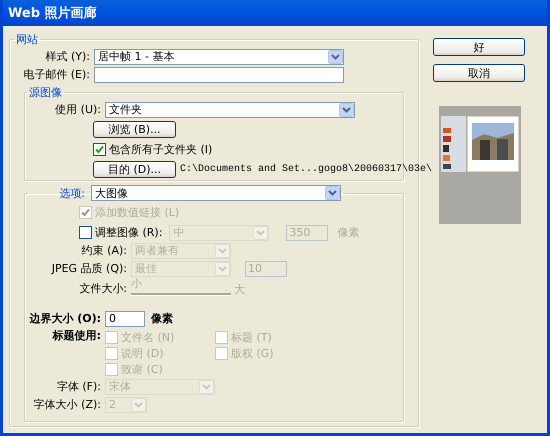 Image resolution: width=550 pixels, height=436 pixels. Describe the element at coordinates (103, 288) in the screenshot. I see `field-label: 文件大小:` at that location.